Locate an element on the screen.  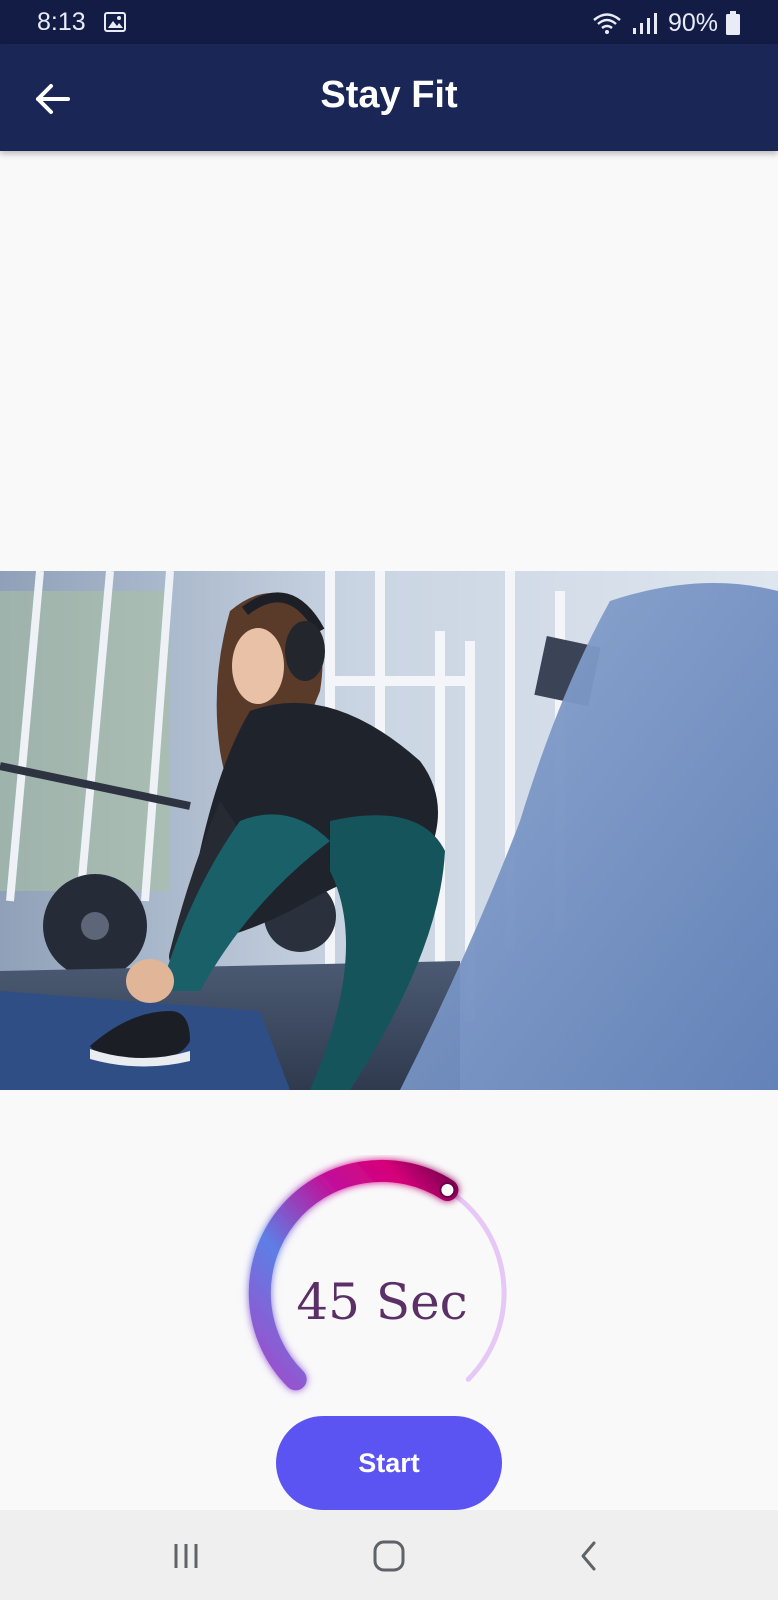
home-icon is located at coordinates (389, 1556).